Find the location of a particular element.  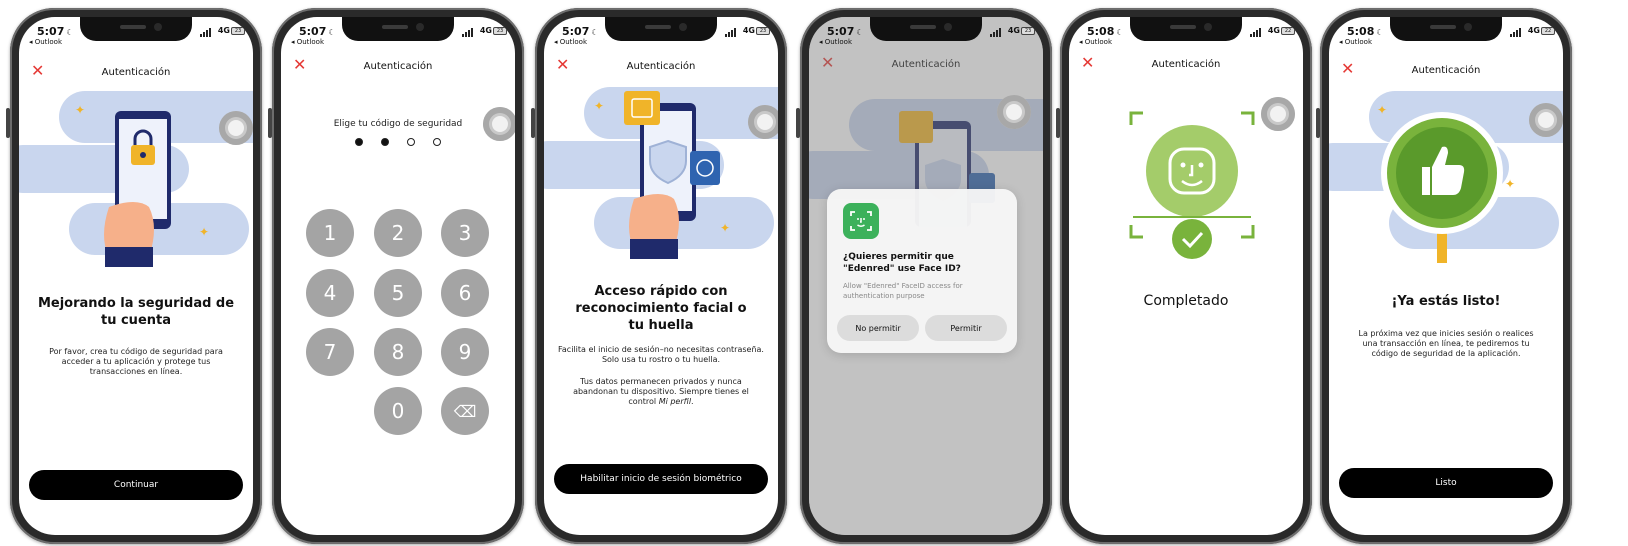

key-0: 0 is located at coordinates (398, 411).